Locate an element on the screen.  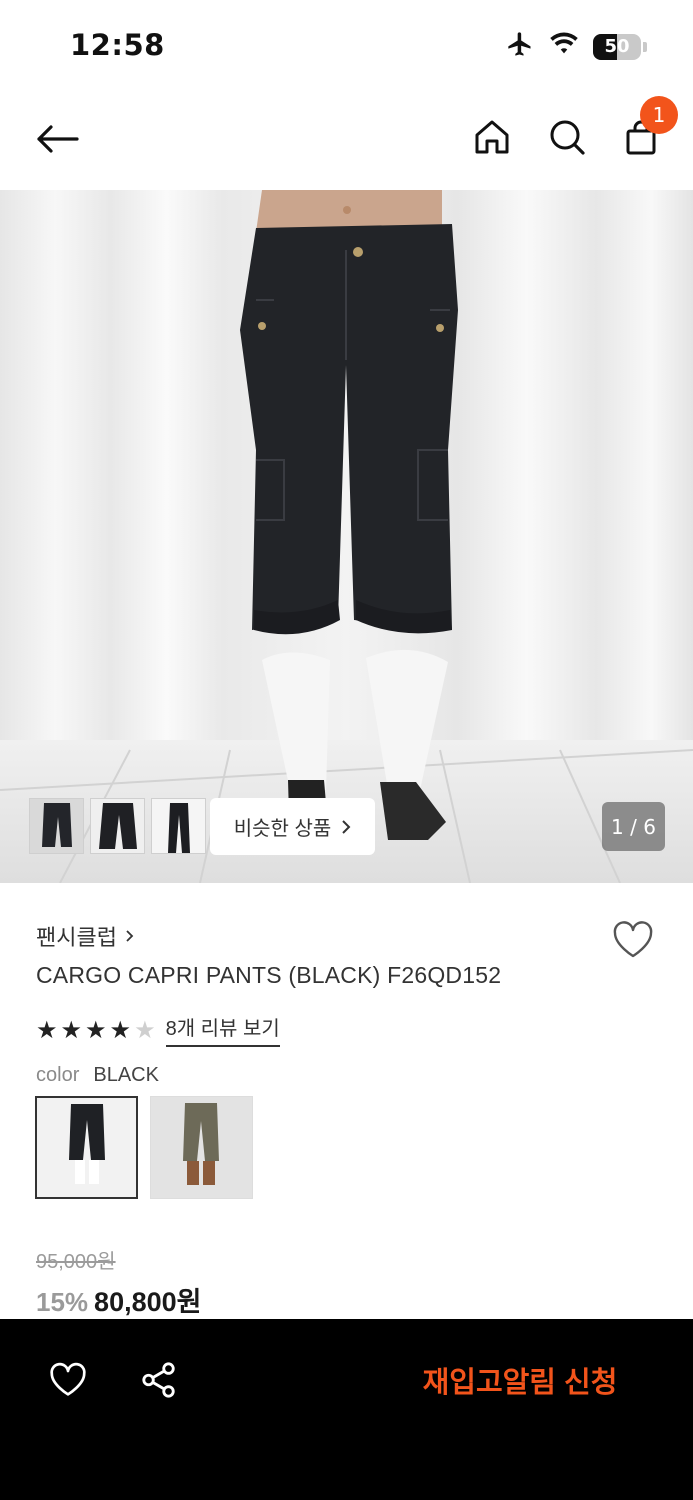
home-button is located at coordinates (492, 137).